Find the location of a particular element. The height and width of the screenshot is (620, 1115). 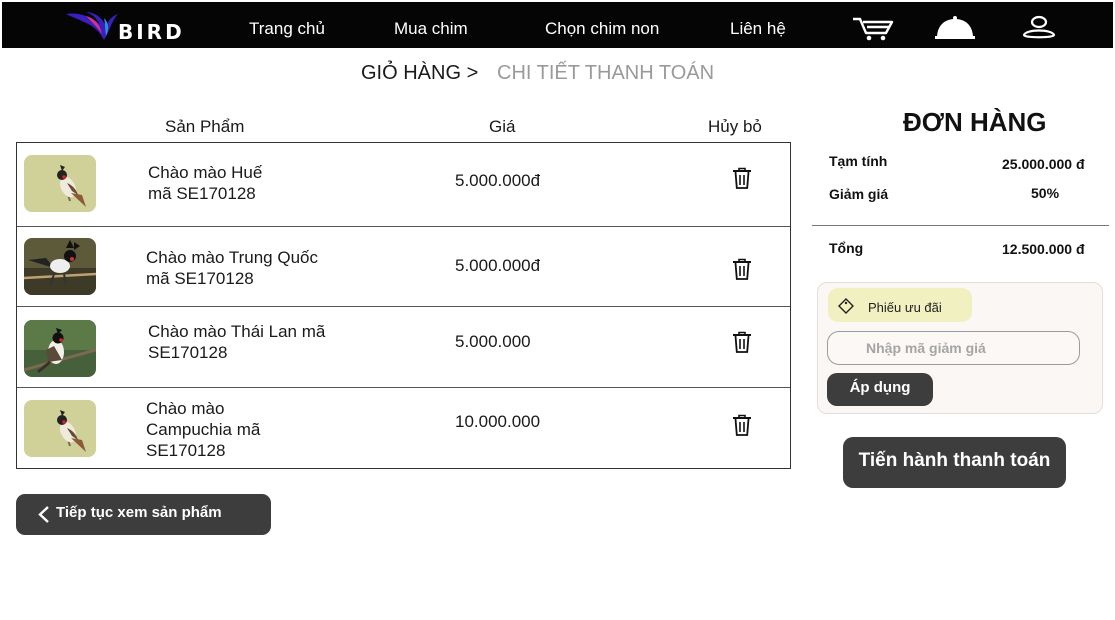

bell-icon is located at coordinates (955, 28).